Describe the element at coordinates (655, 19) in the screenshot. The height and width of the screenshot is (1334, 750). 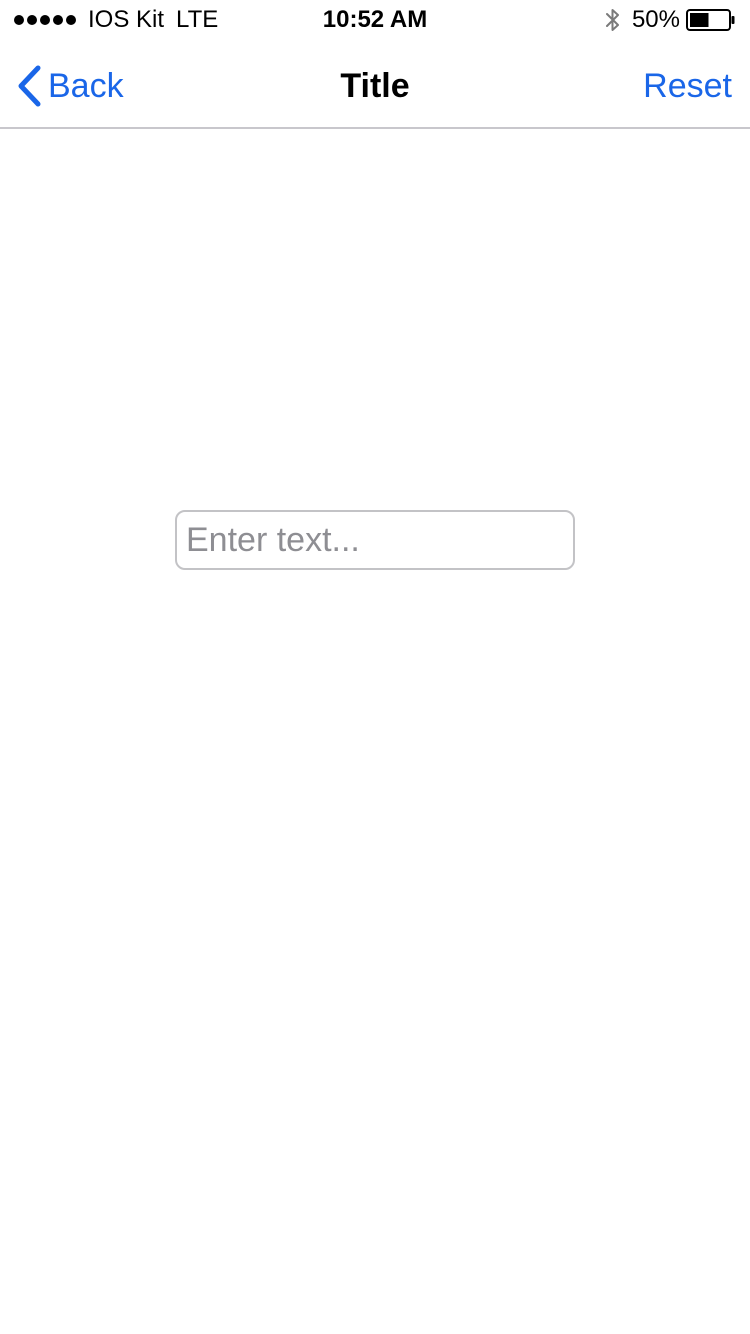
I see `battery-percentage: 50%` at that location.